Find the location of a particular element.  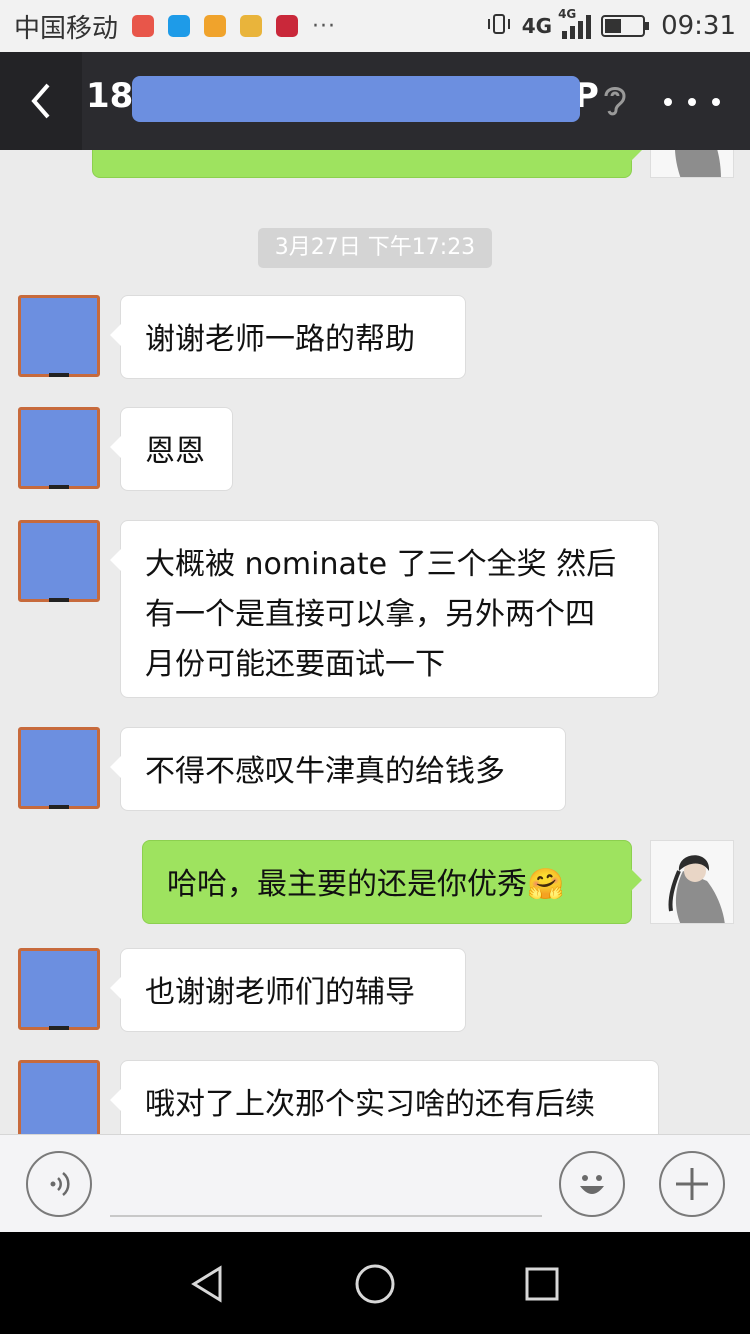

overflow-dots: ··· is located at coordinates (324, 26).